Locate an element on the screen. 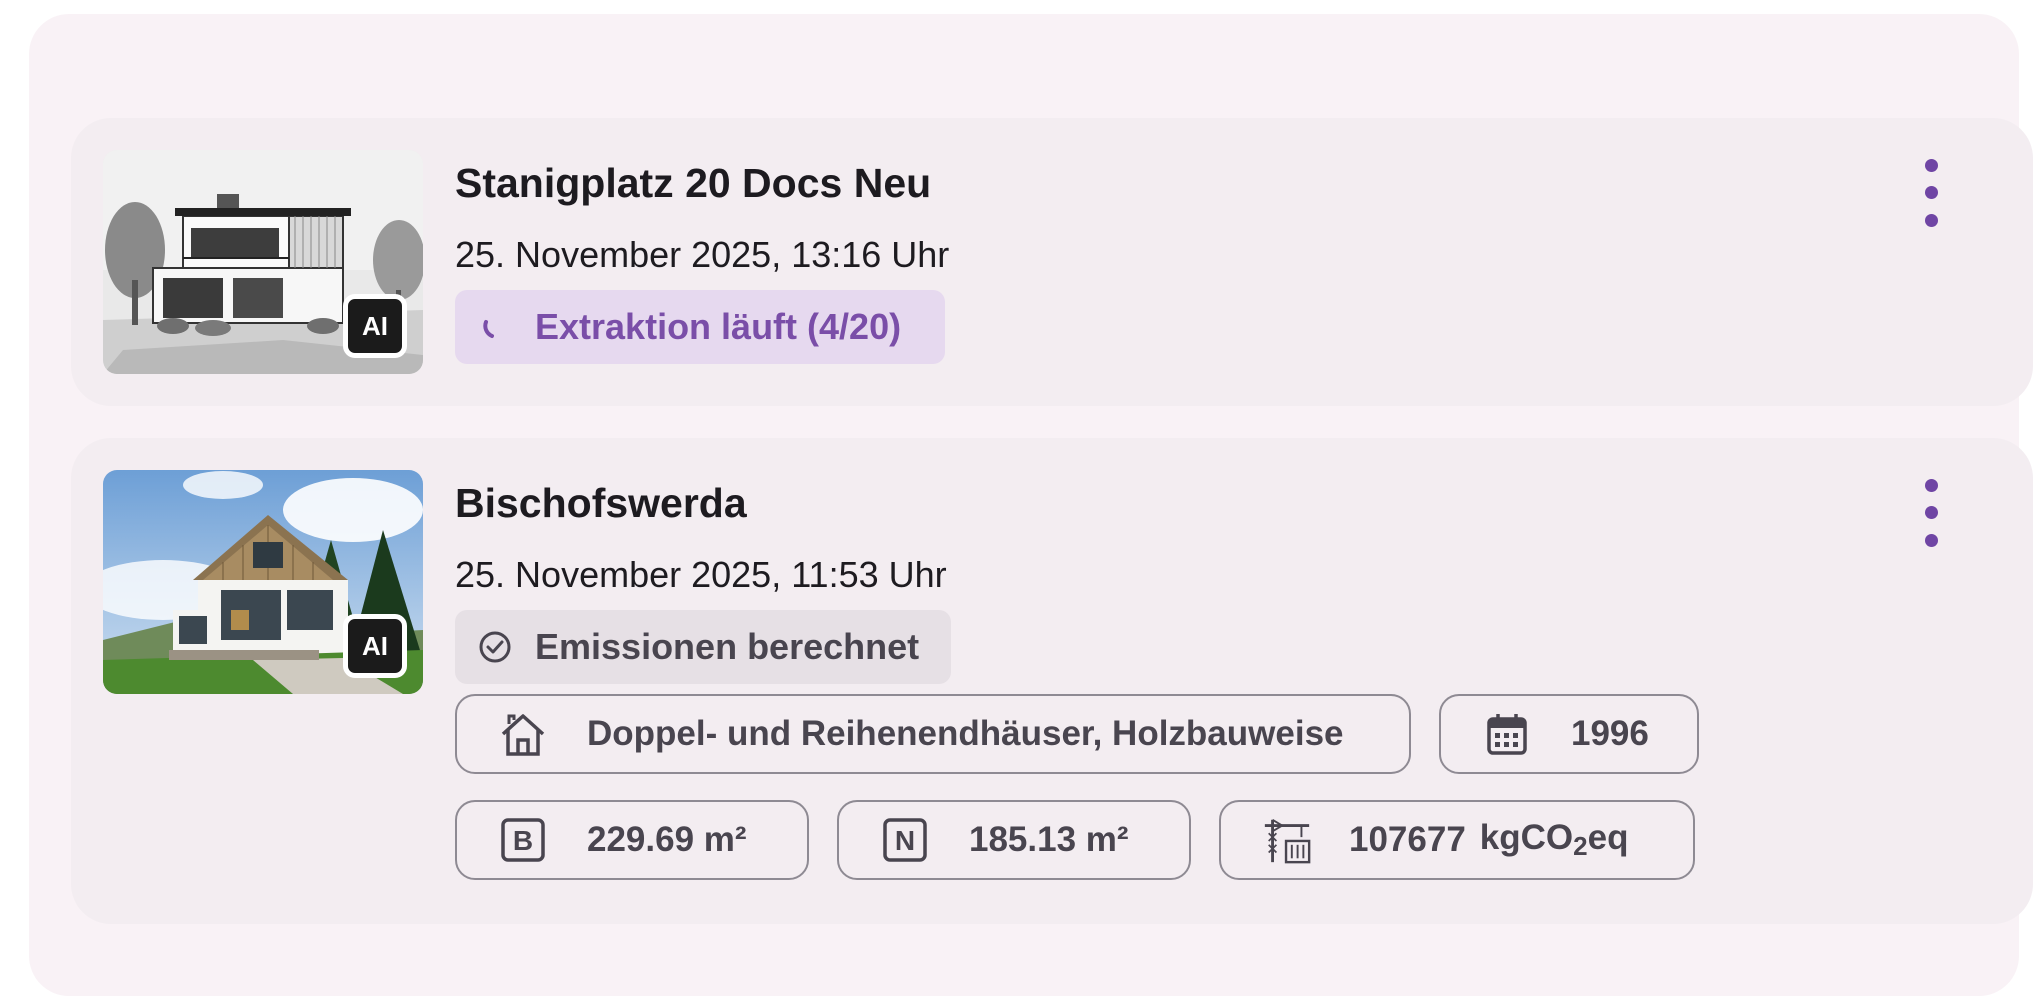  status-label: Extraktion läuft (4/20) is located at coordinates (718, 326).